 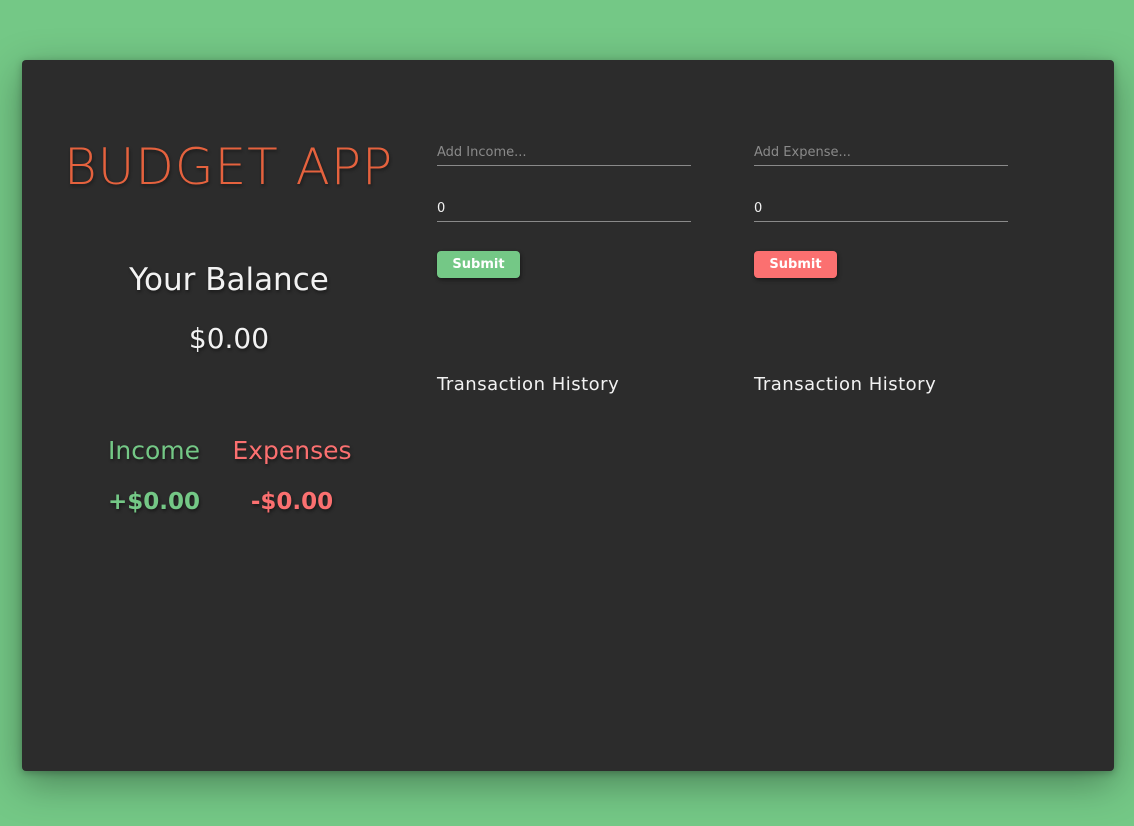 I want to click on balance-label: Your Balance, so click(x=229, y=280).